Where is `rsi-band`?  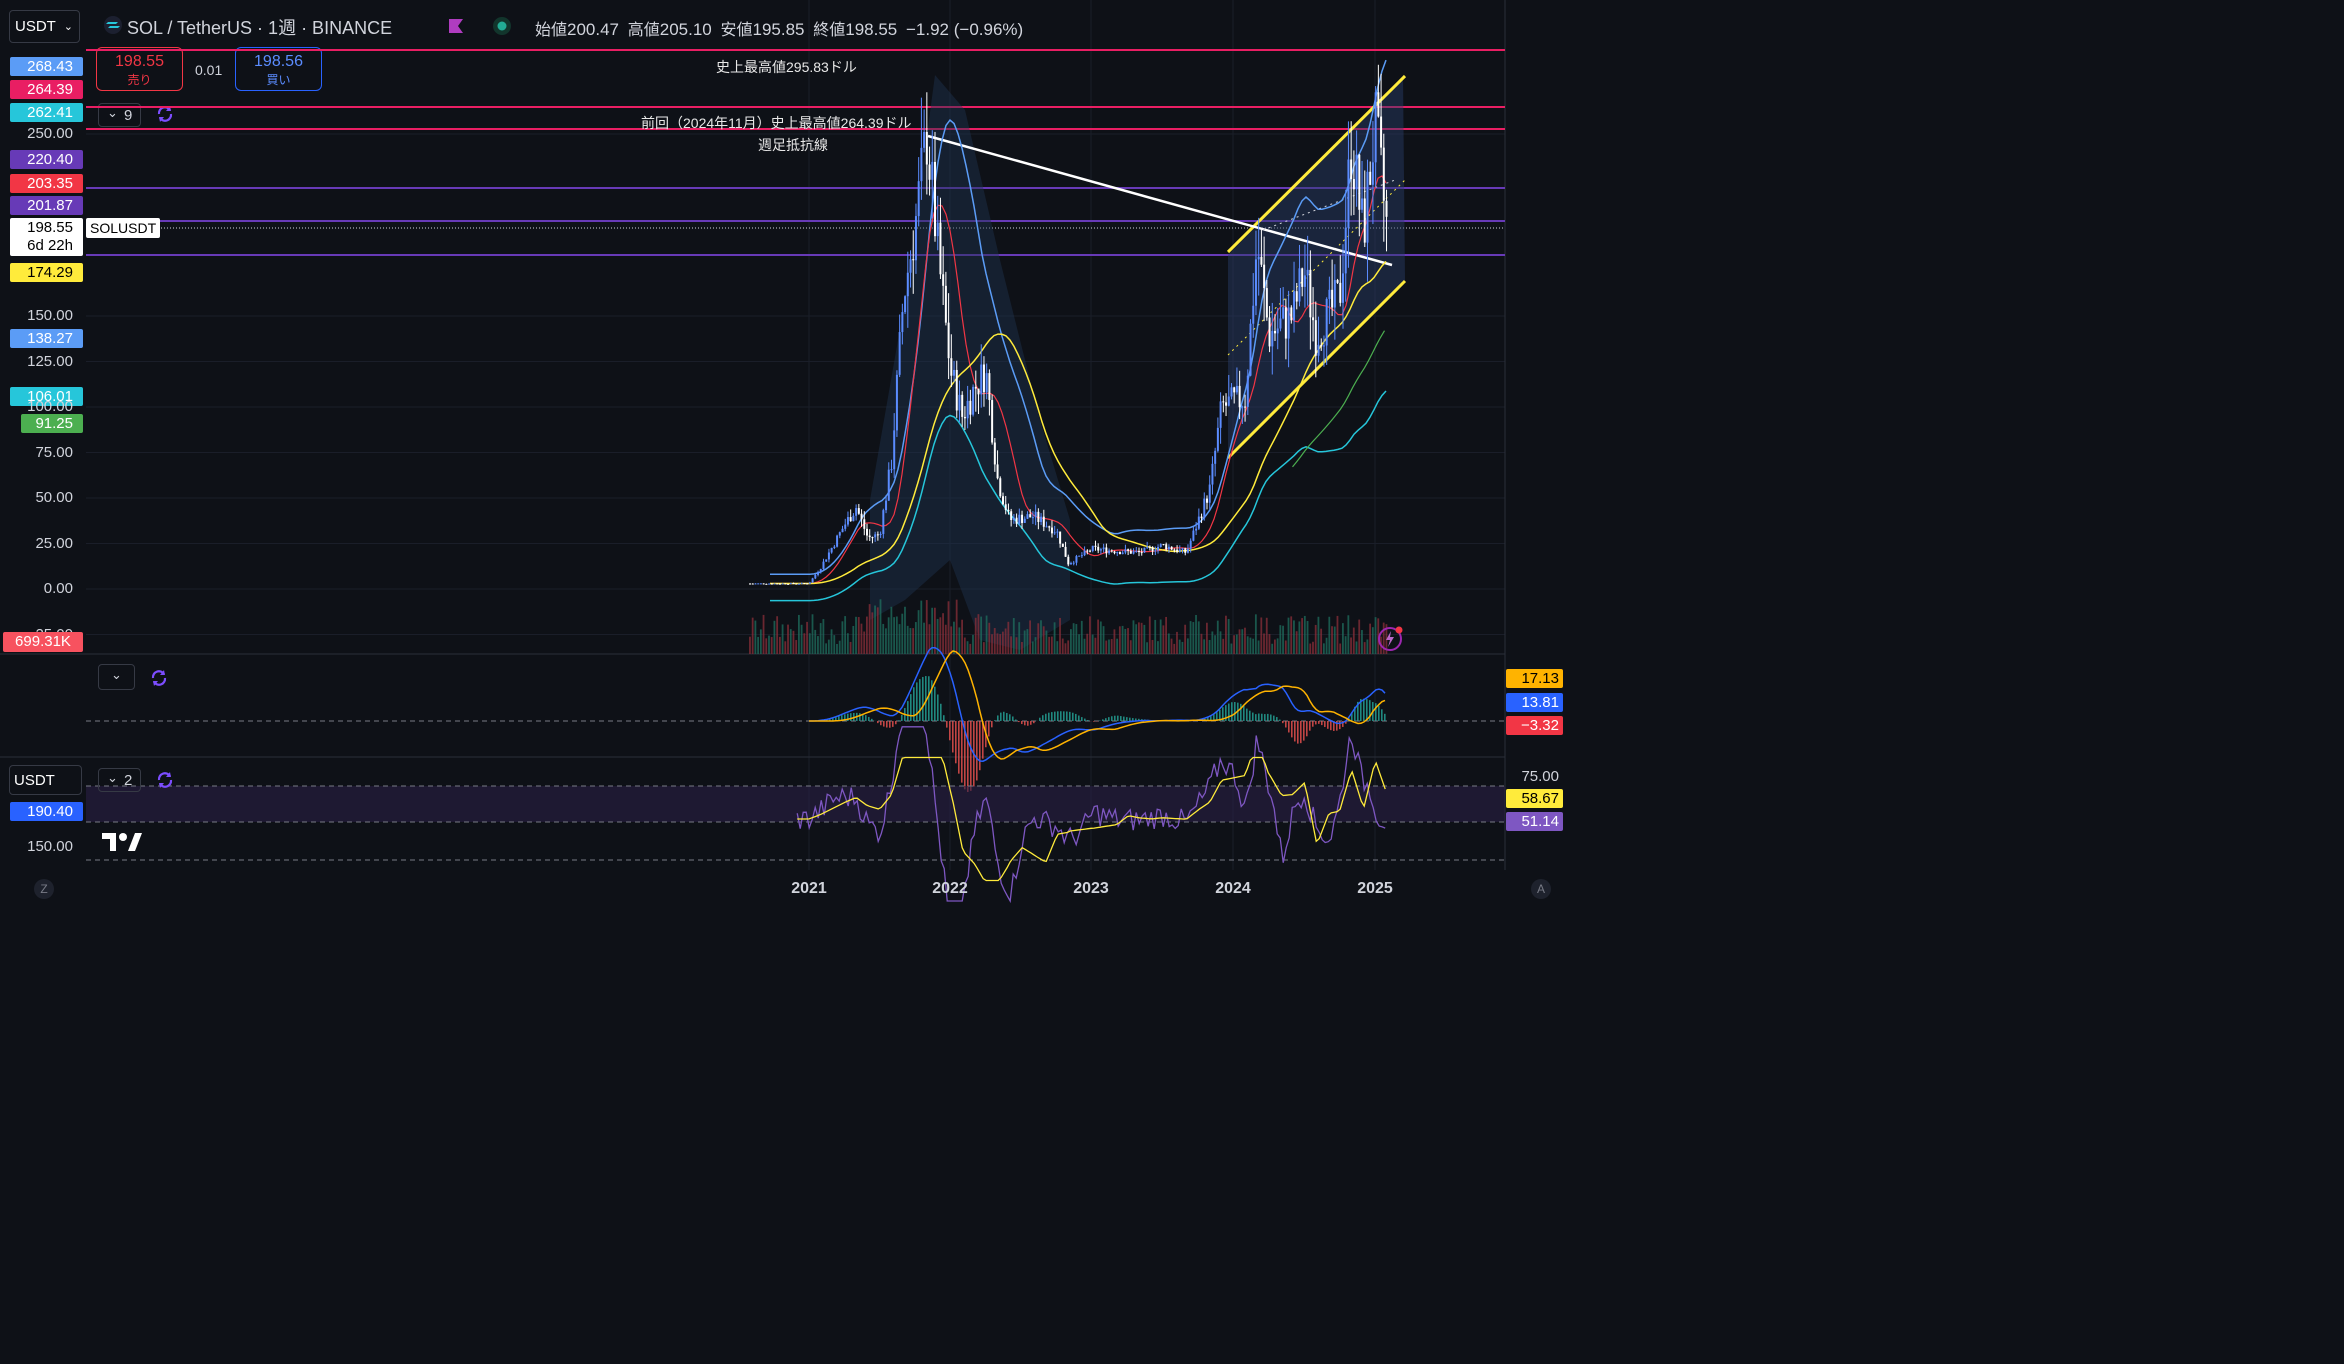
rsi-band is located at coordinates (795, 804).